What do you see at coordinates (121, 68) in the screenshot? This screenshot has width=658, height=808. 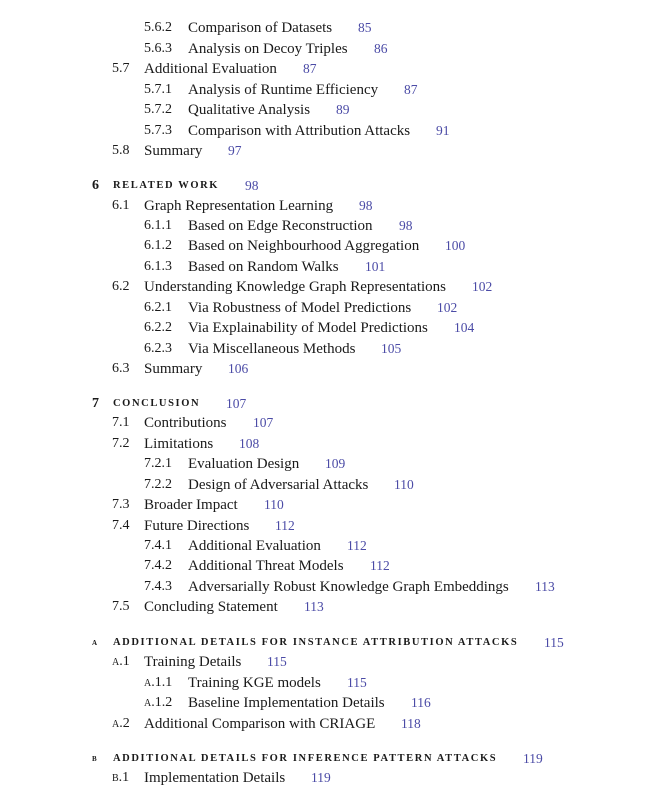 I see `toc-entry-number: 5.7` at bounding box center [121, 68].